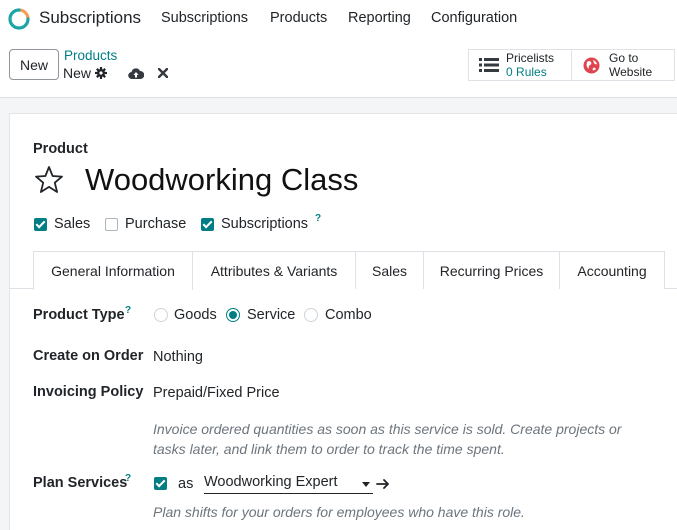 The height and width of the screenshot is (530, 677). I want to click on breadcrumb-current: New, so click(85, 73).